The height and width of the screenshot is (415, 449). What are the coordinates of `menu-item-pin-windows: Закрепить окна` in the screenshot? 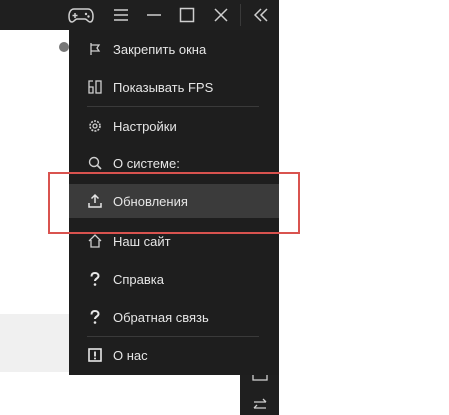 It's located at (174, 49).